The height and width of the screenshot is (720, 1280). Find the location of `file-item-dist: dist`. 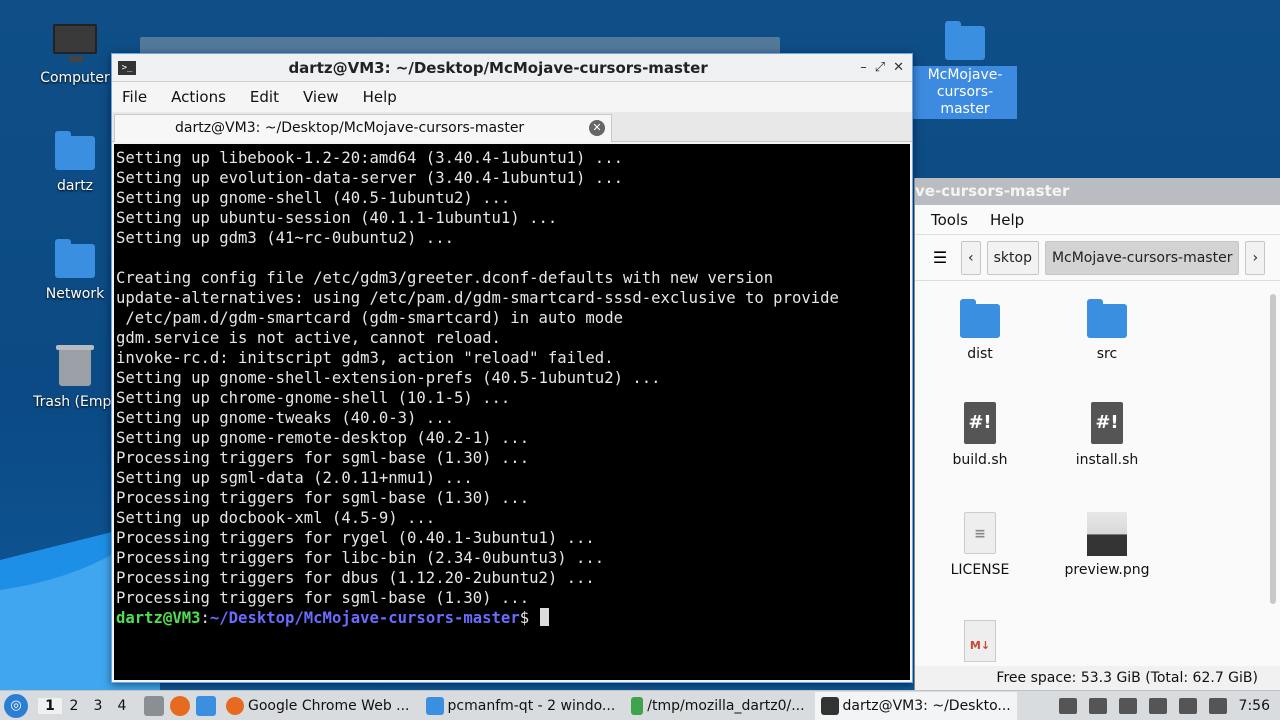

file-item-dist: dist is located at coordinates (980, 329).